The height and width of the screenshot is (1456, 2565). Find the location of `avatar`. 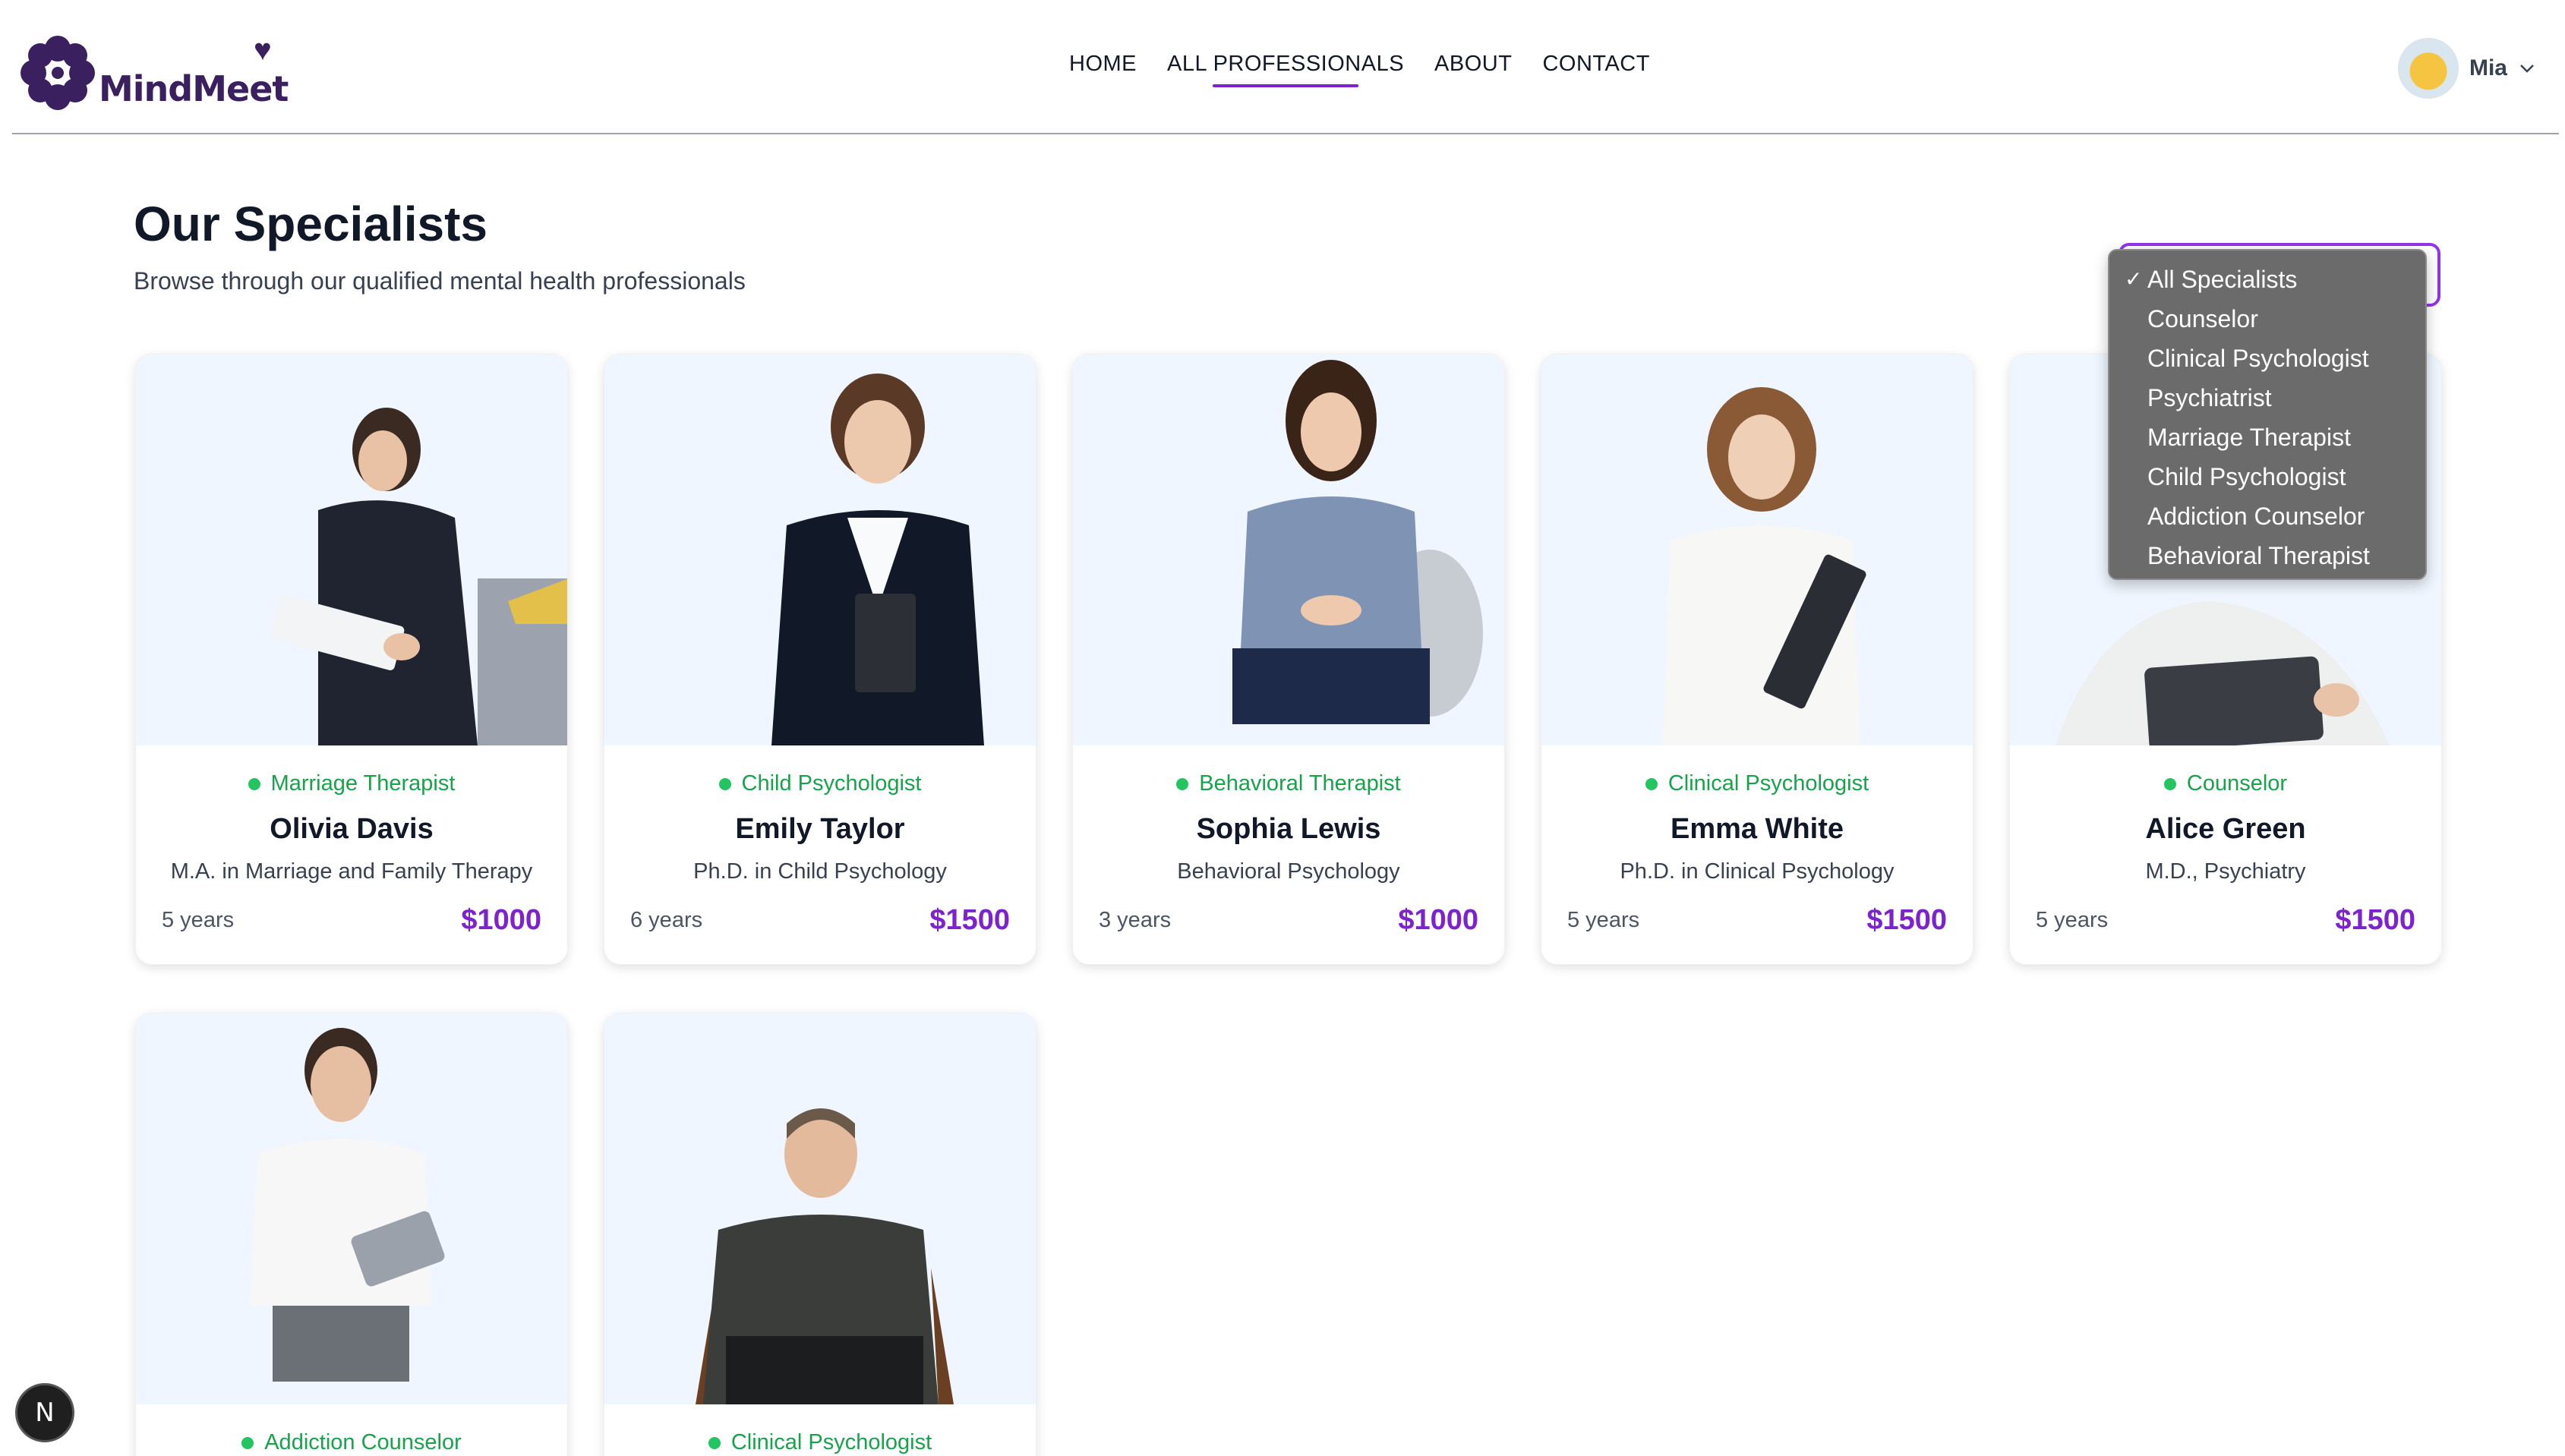

avatar is located at coordinates (2428, 68).